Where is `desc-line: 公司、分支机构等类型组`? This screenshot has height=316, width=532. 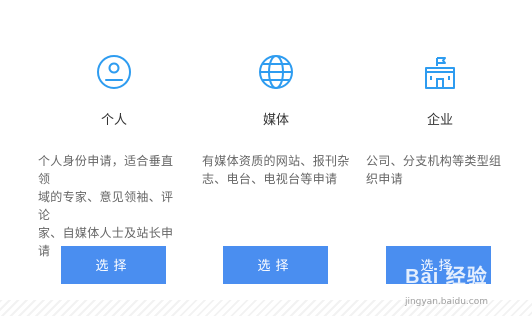 desc-line: 公司、分支机构等类型组 is located at coordinates (434, 161).